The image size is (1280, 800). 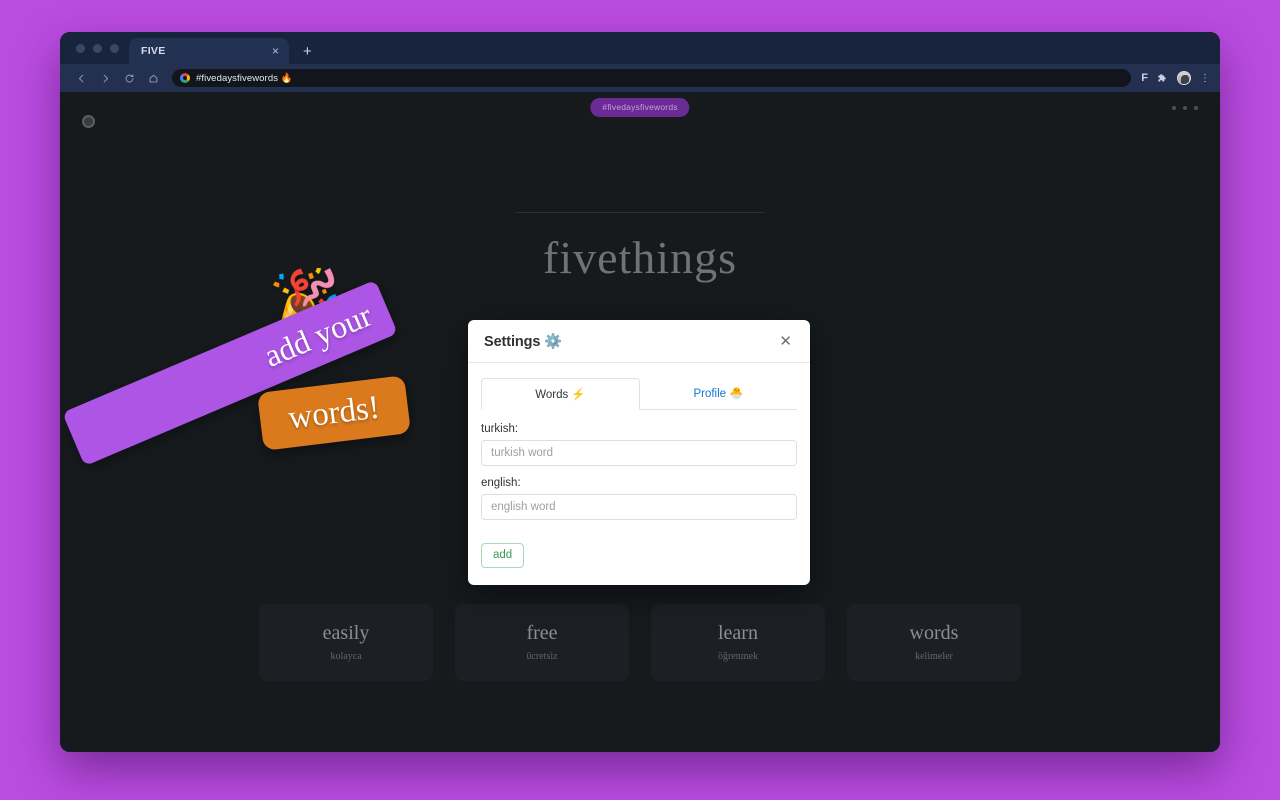 I want to click on window-controls, so click(x=100, y=48).